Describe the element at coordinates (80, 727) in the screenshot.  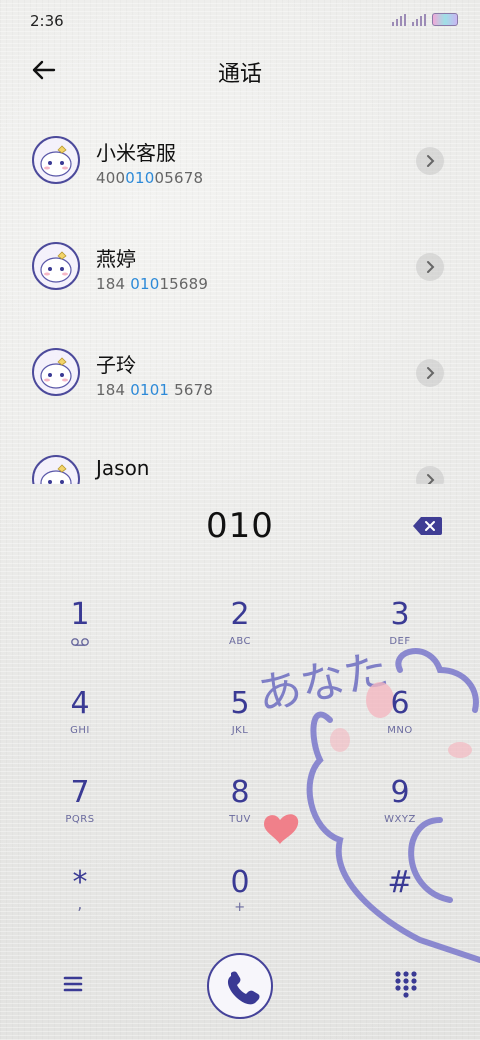
I see `key-4: 4 GHI` at that location.